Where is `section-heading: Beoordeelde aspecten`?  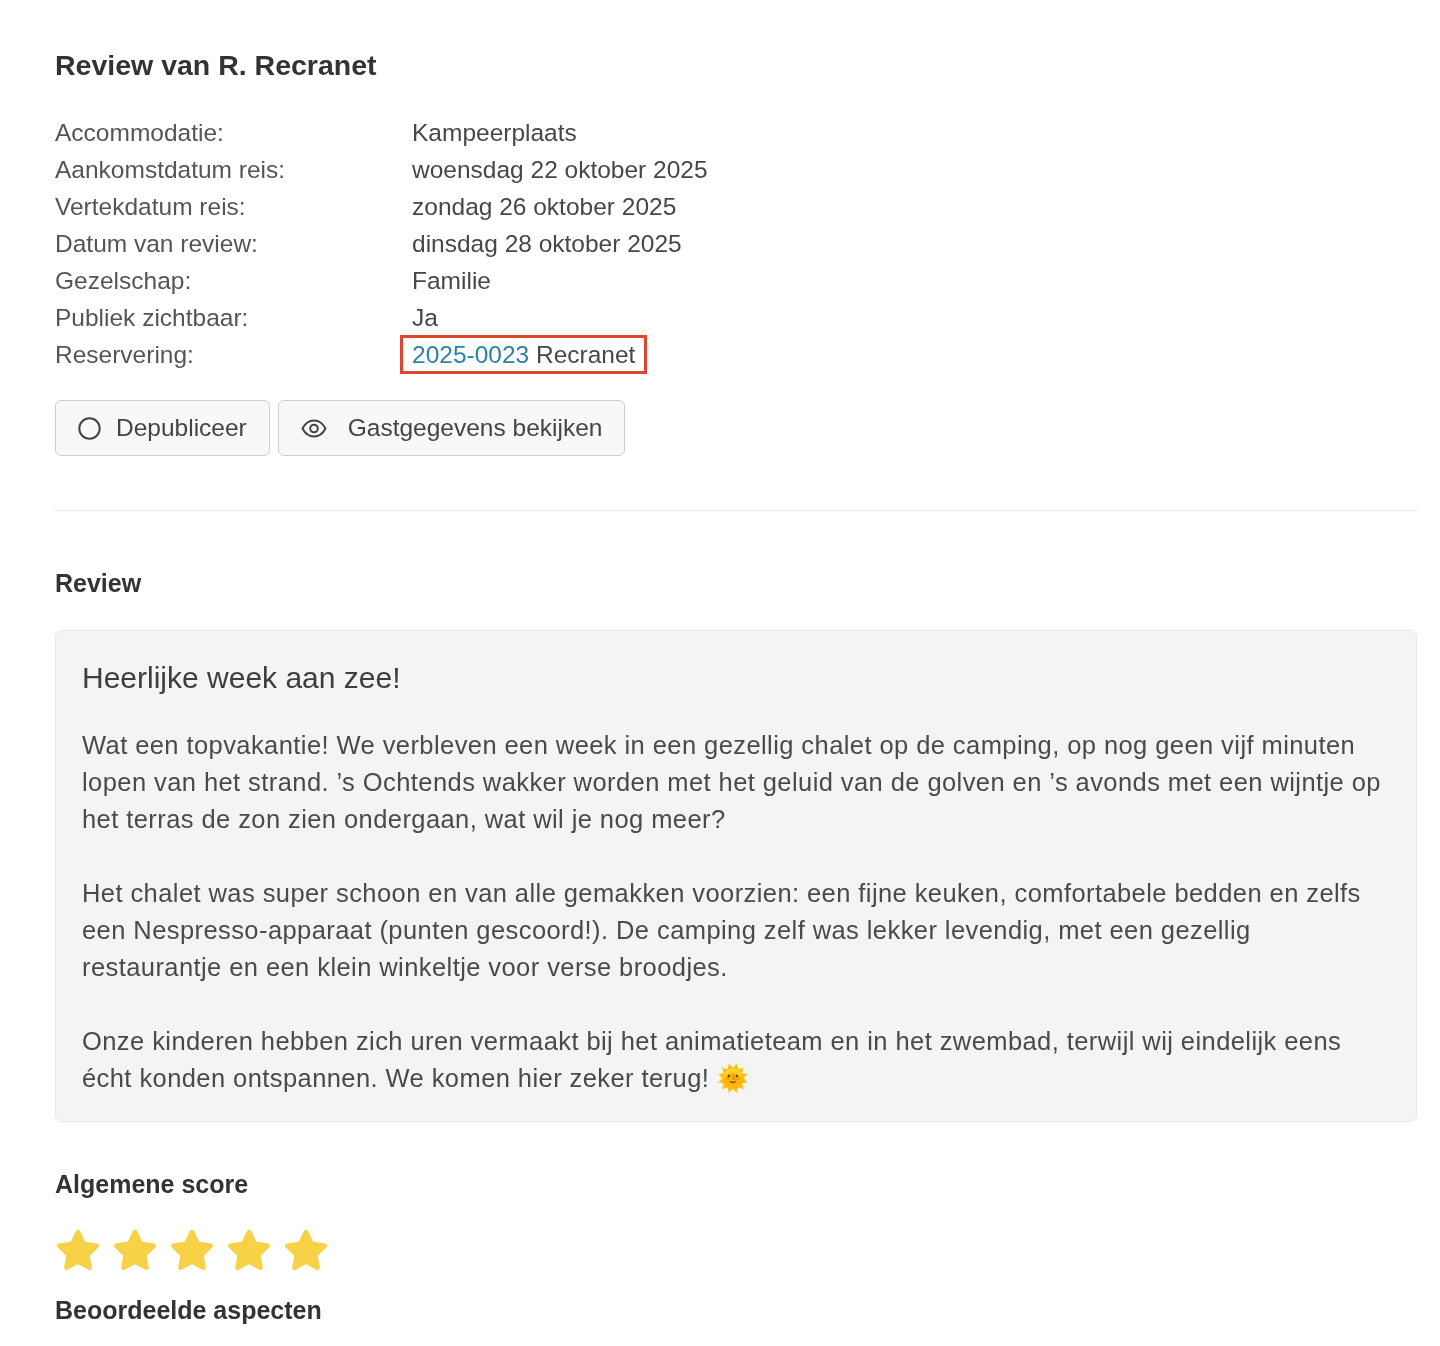 section-heading: Beoordeelde aspecten is located at coordinates (189, 1310).